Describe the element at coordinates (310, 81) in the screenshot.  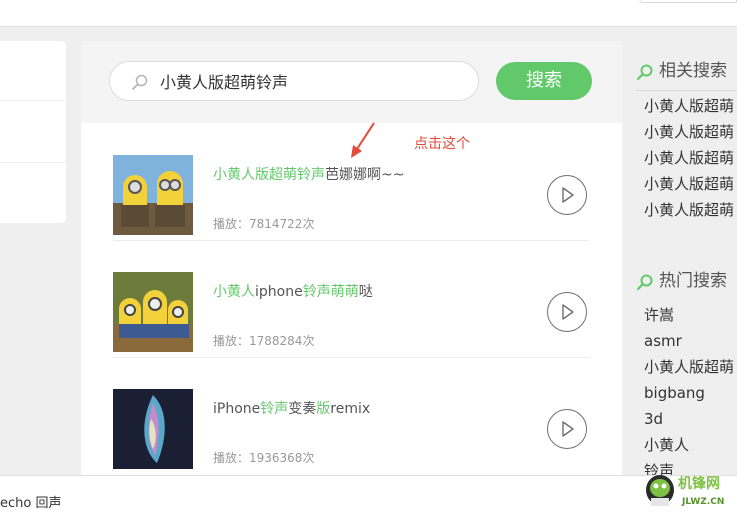
I see `search-input` at that location.